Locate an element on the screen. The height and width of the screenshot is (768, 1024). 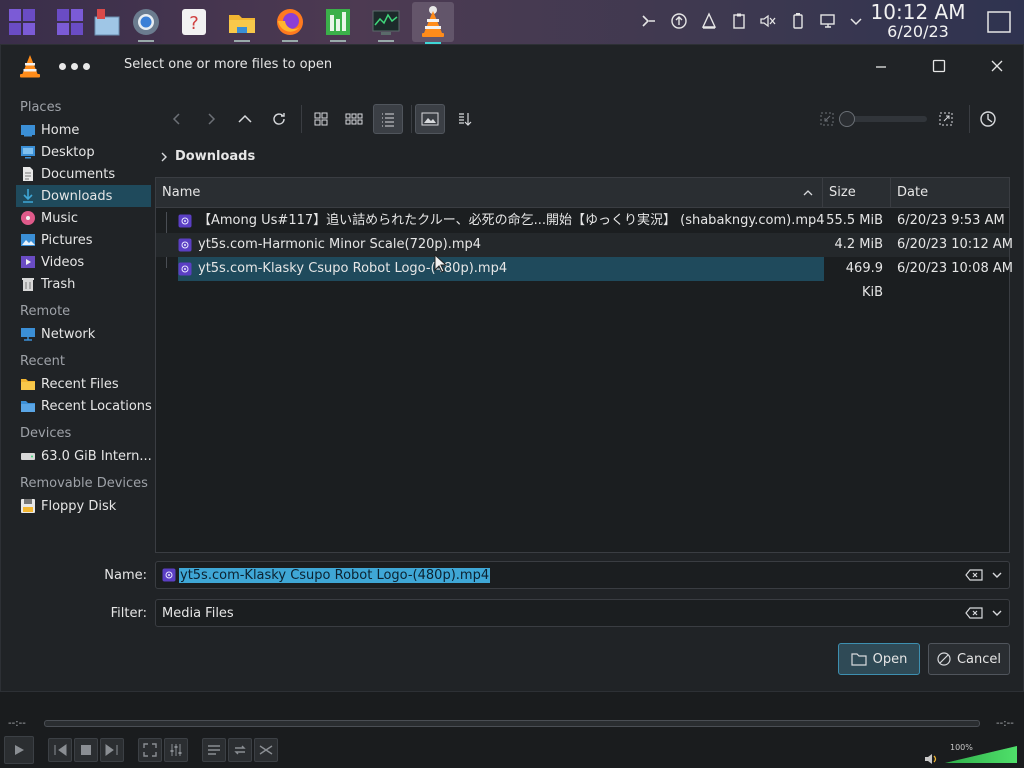
show-desktop-icon is located at coordinates (106, 22).